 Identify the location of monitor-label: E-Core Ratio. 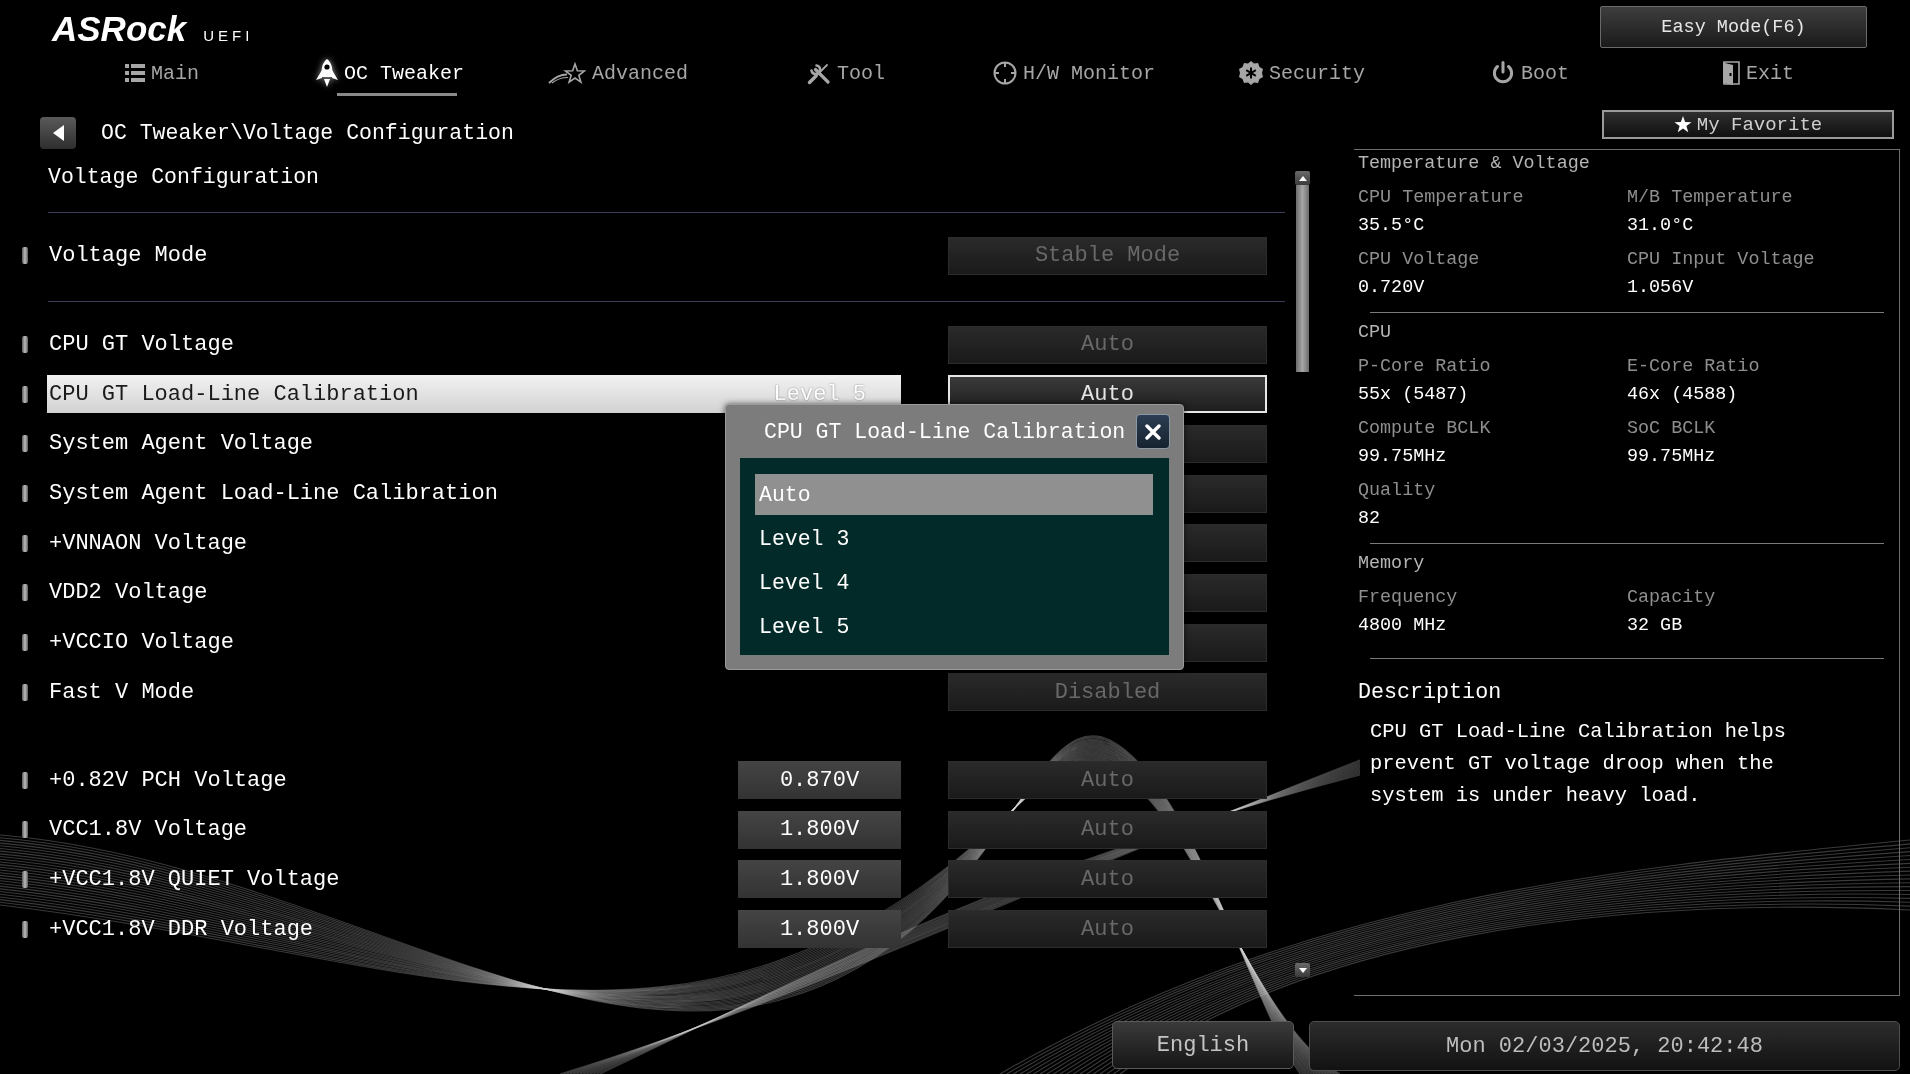
(1694, 367).